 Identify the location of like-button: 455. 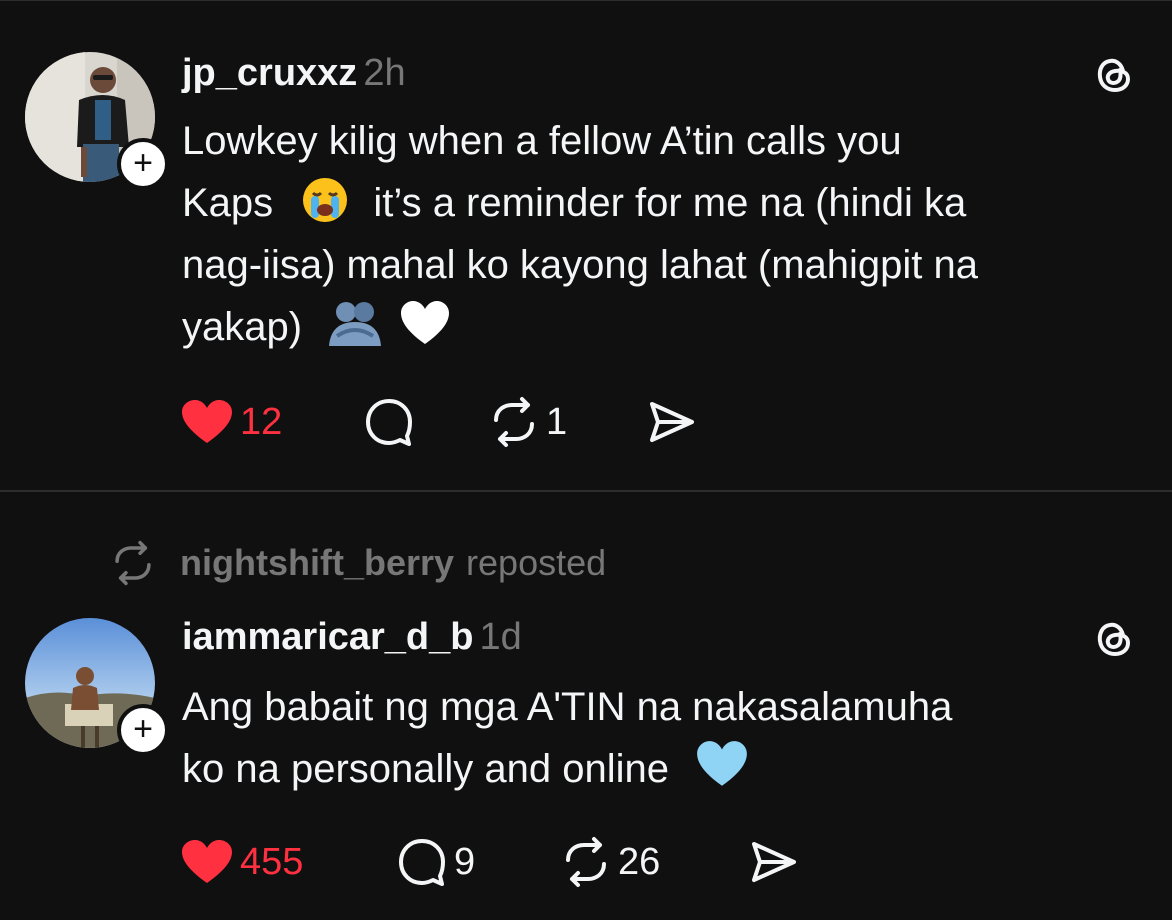
(241, 862).